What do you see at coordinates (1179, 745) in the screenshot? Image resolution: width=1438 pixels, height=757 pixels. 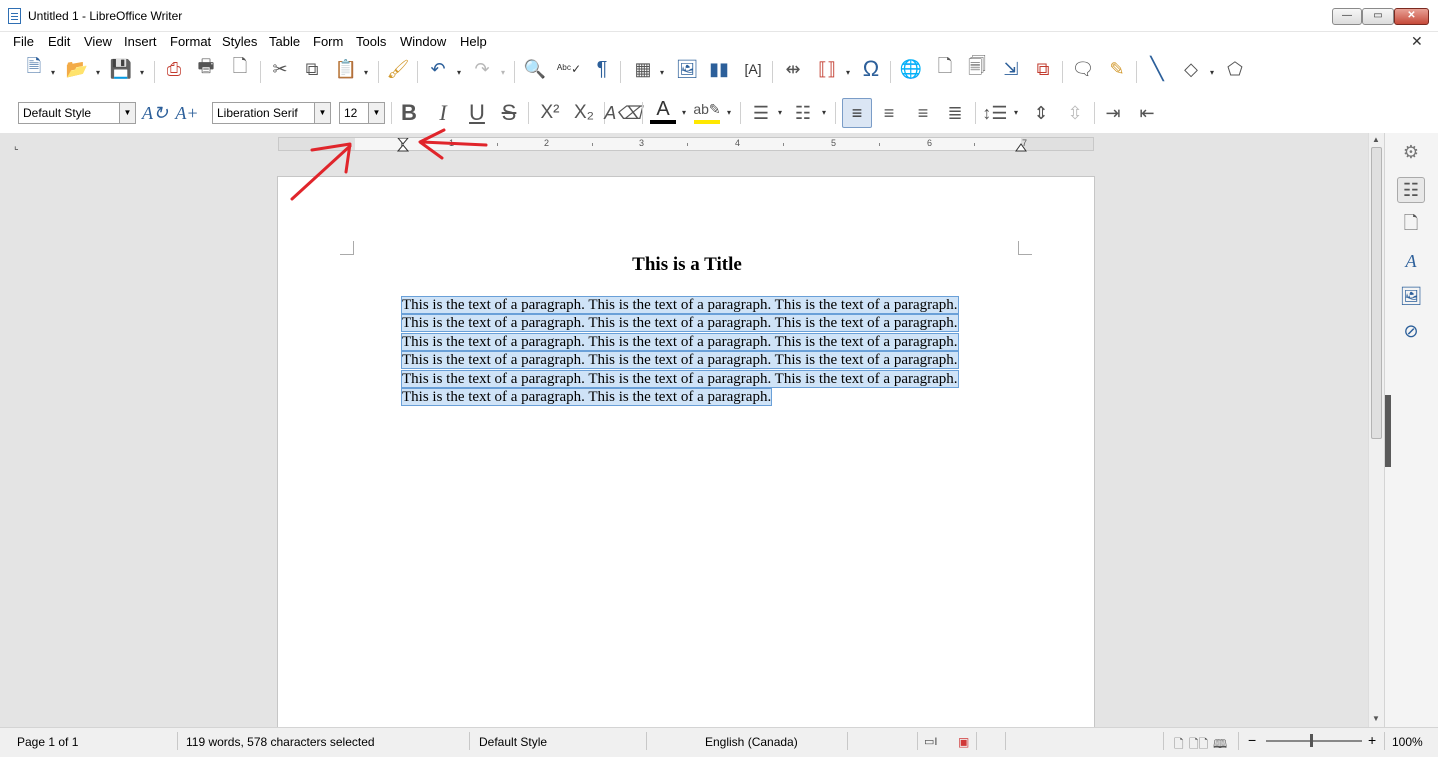 I see `single-page-view-icon: 🗋` at bounding box center [1179, 745].